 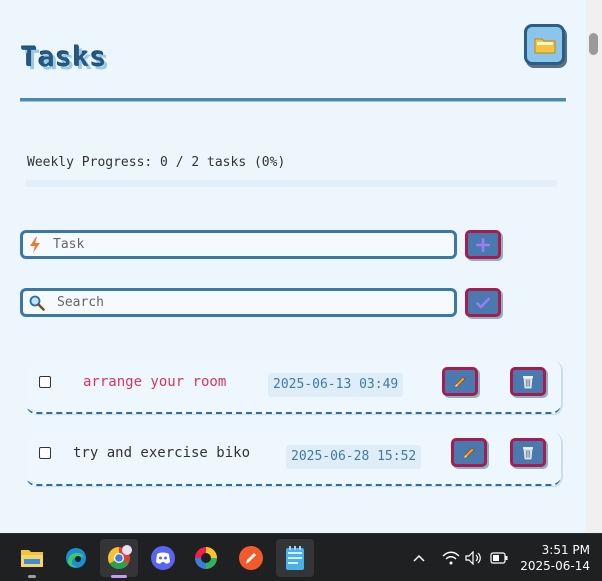 What do you see at coordinates (354, 457) in the screenshot?
I see `task-datetime: 2025-06-28 15:52` at bounding box center [354, 457].